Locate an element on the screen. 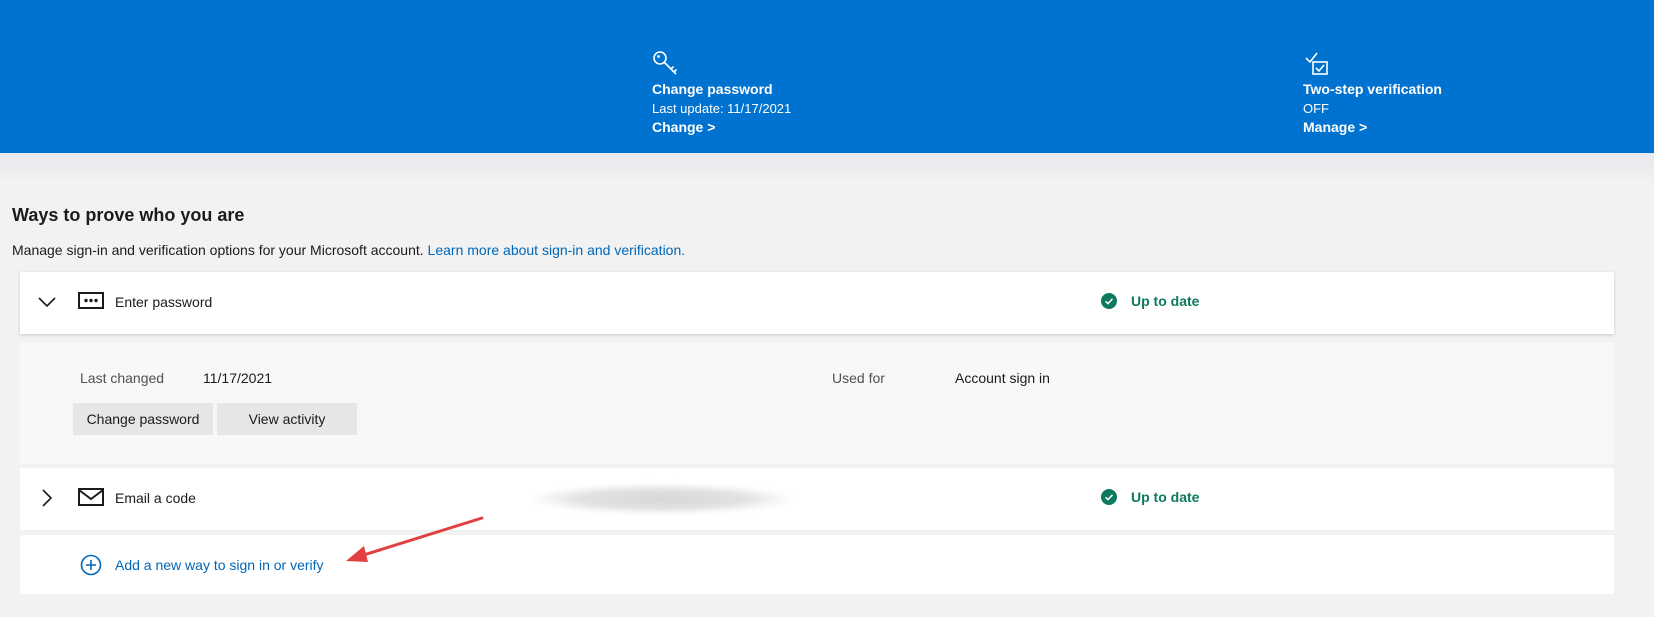 This screenshot has width=1654, height=617. section-title: Ways to prove who you are is located at coordinates (128, 215).